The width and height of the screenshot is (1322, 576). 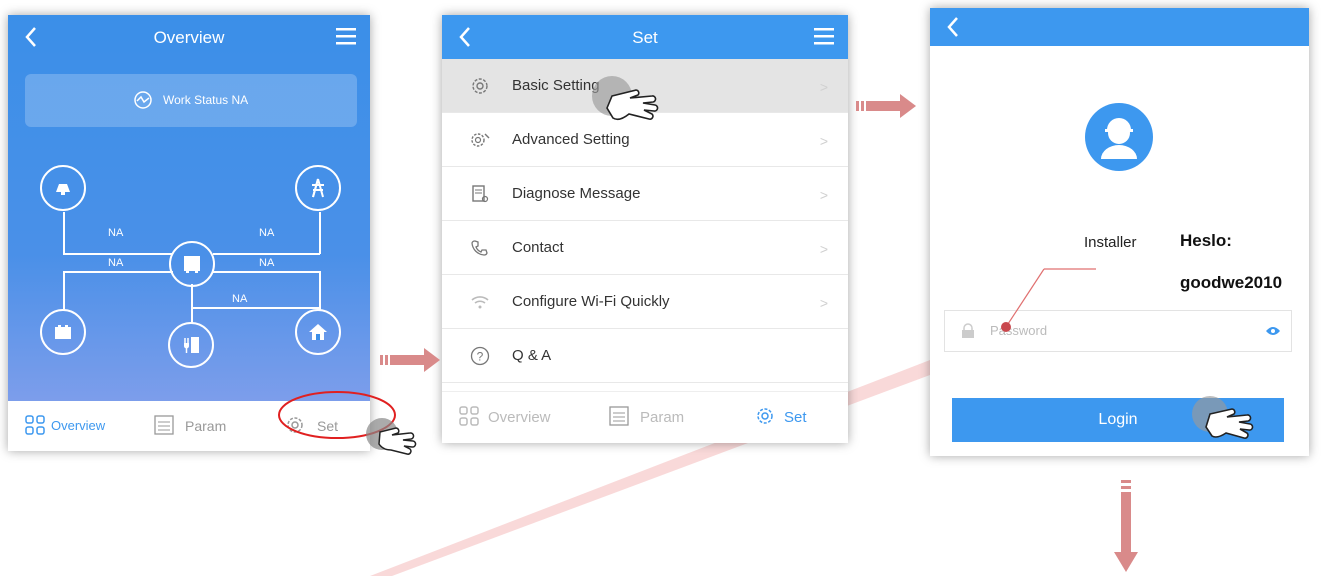 I want to click on advanced-gear-icon, so click(x=480, y=140).